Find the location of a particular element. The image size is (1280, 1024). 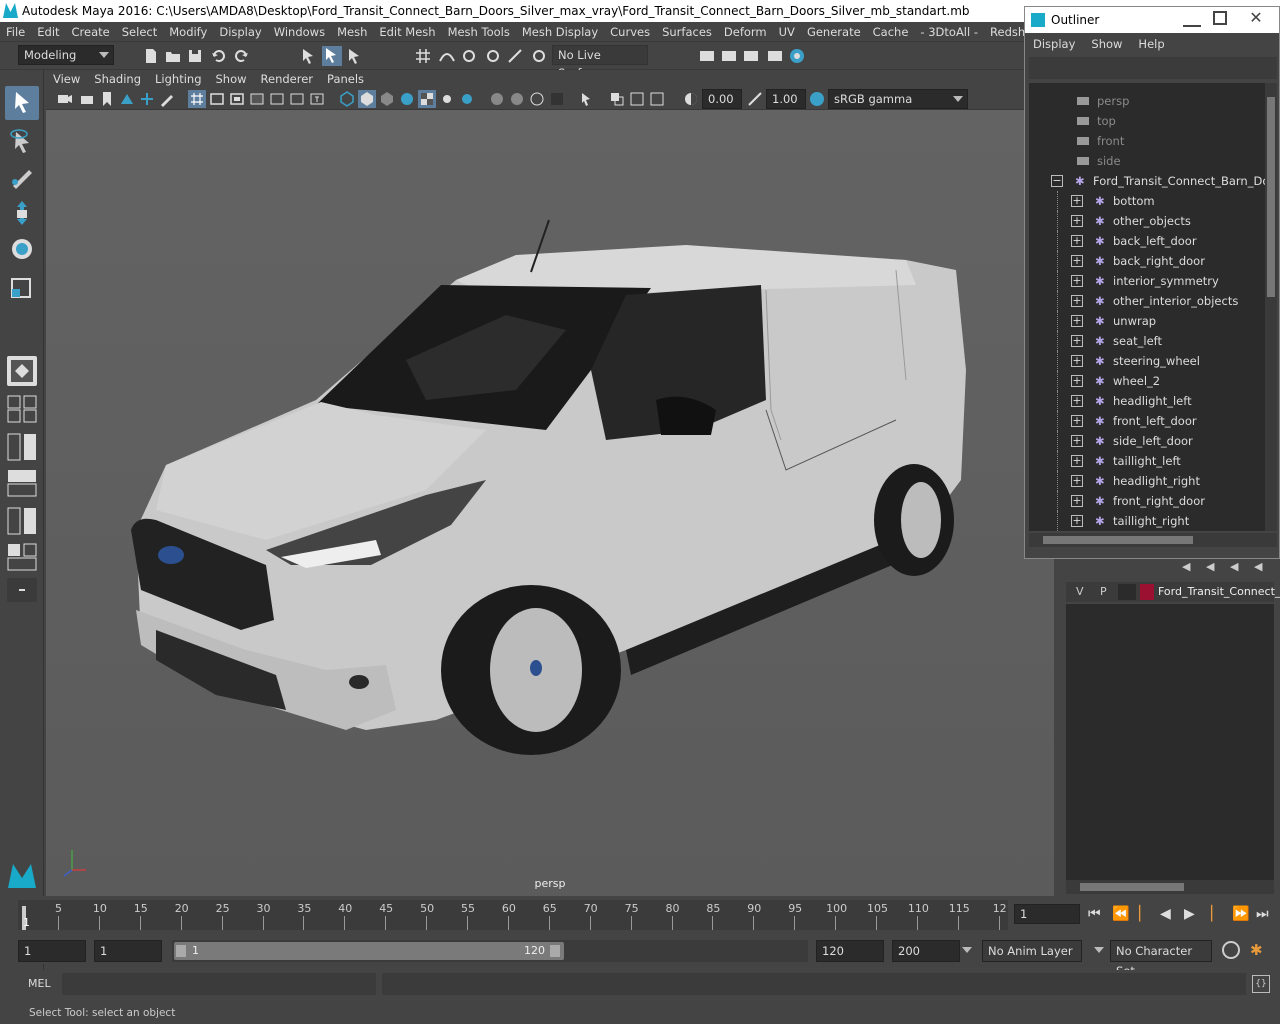

animation-start-field: 1 is located at coordinates (52, 951).